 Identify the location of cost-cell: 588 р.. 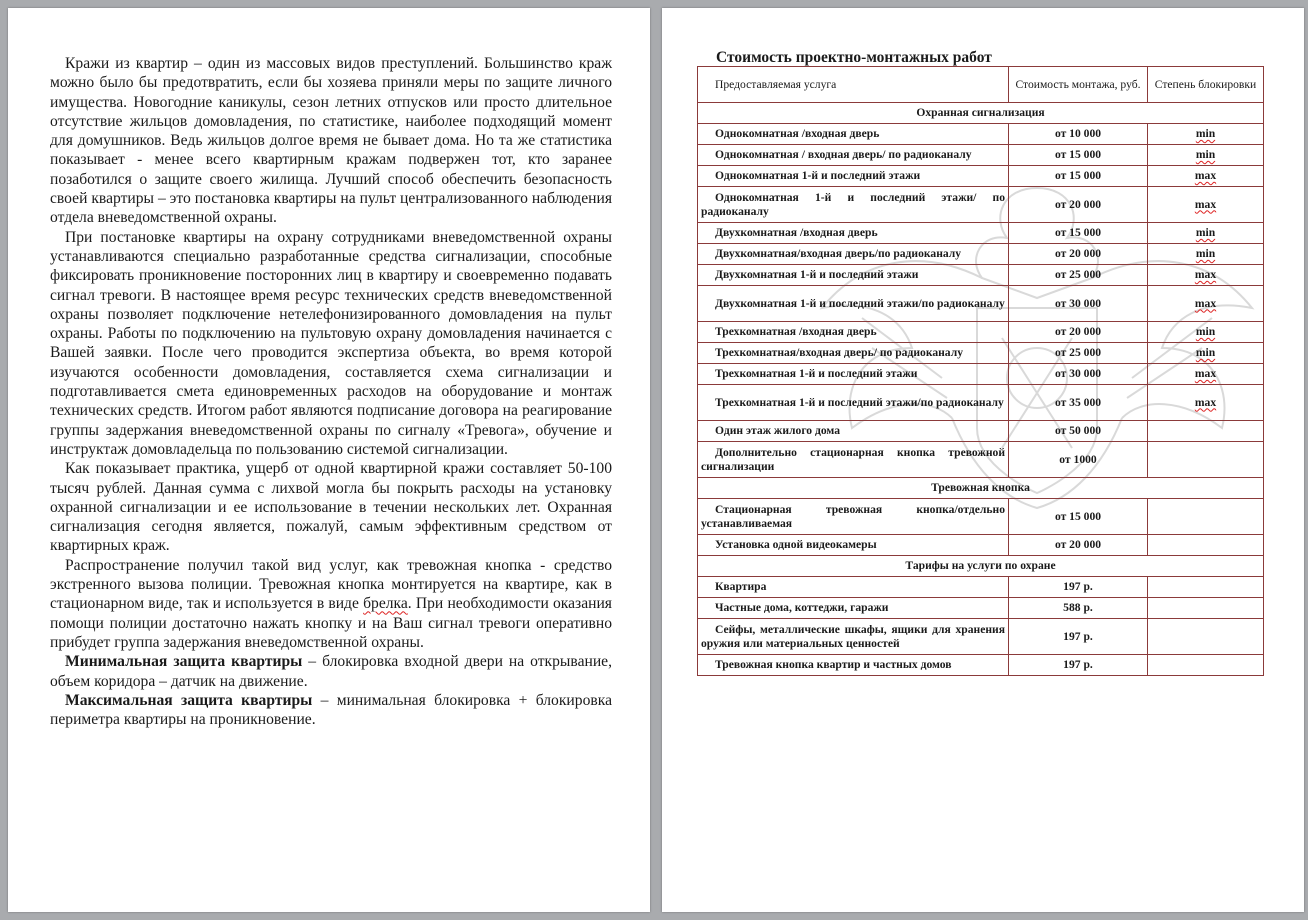
(1078, 608).